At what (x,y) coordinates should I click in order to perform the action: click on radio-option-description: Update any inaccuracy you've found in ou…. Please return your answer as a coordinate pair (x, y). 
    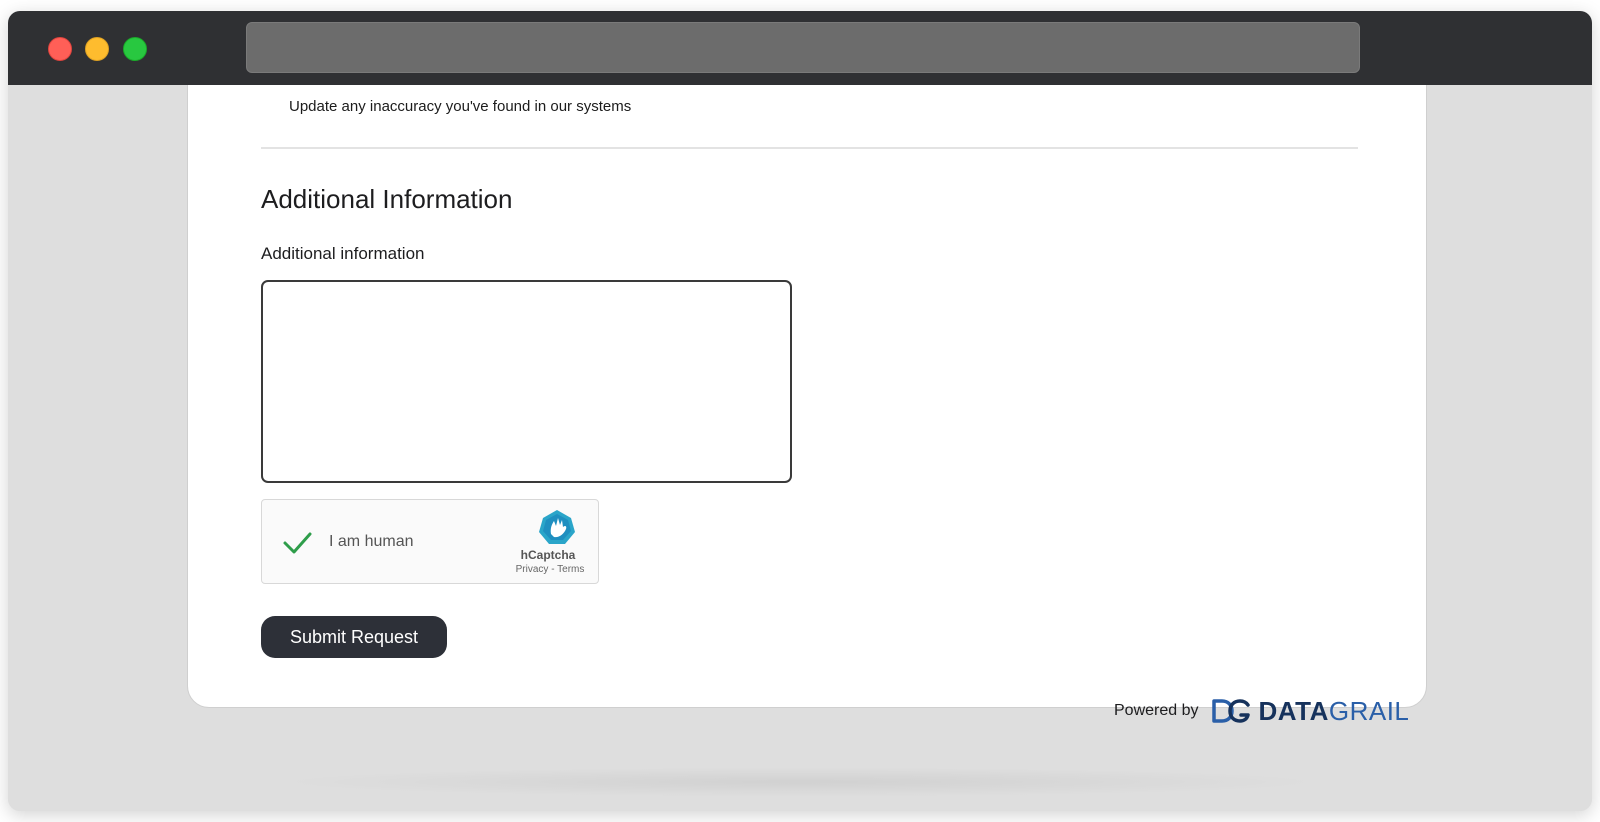
    Looking at the image, I should click on (460, 106).